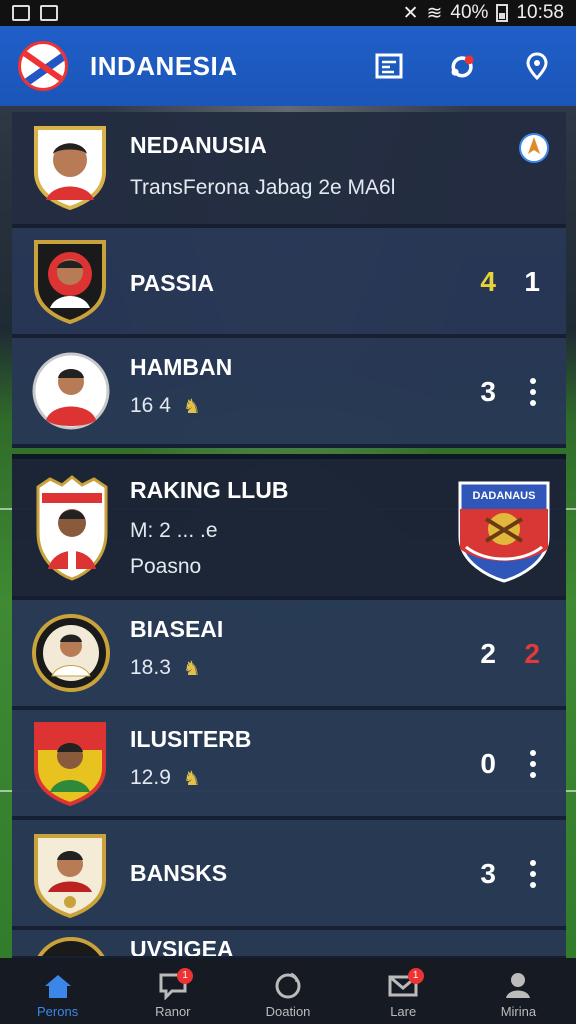 The height and width of the screenshot is (1024, 576). What do you see at coordinates (518, 1011) in the screenshot?
I see `nav-label: Mirina` at bounding box center [518, 1011].